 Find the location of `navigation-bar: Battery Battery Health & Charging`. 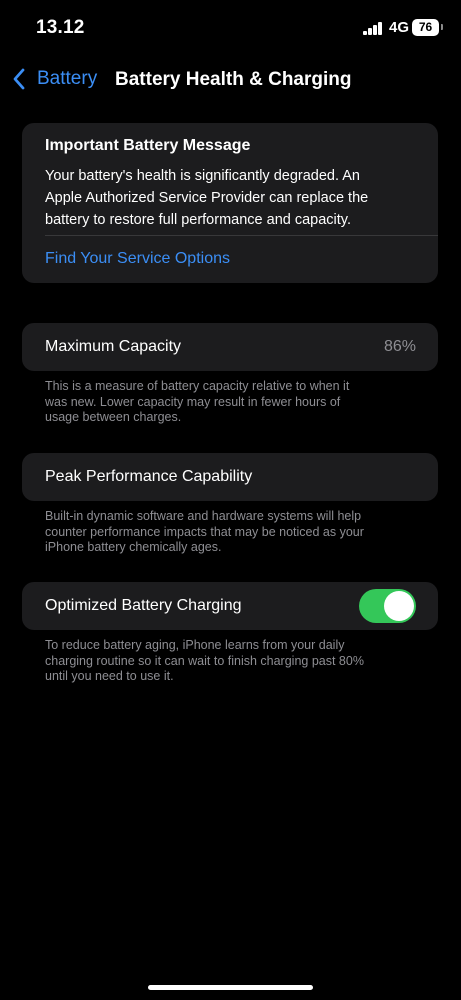

navigation-bar: Battery Battery Health & Charging is located at coordinates (230, 79).